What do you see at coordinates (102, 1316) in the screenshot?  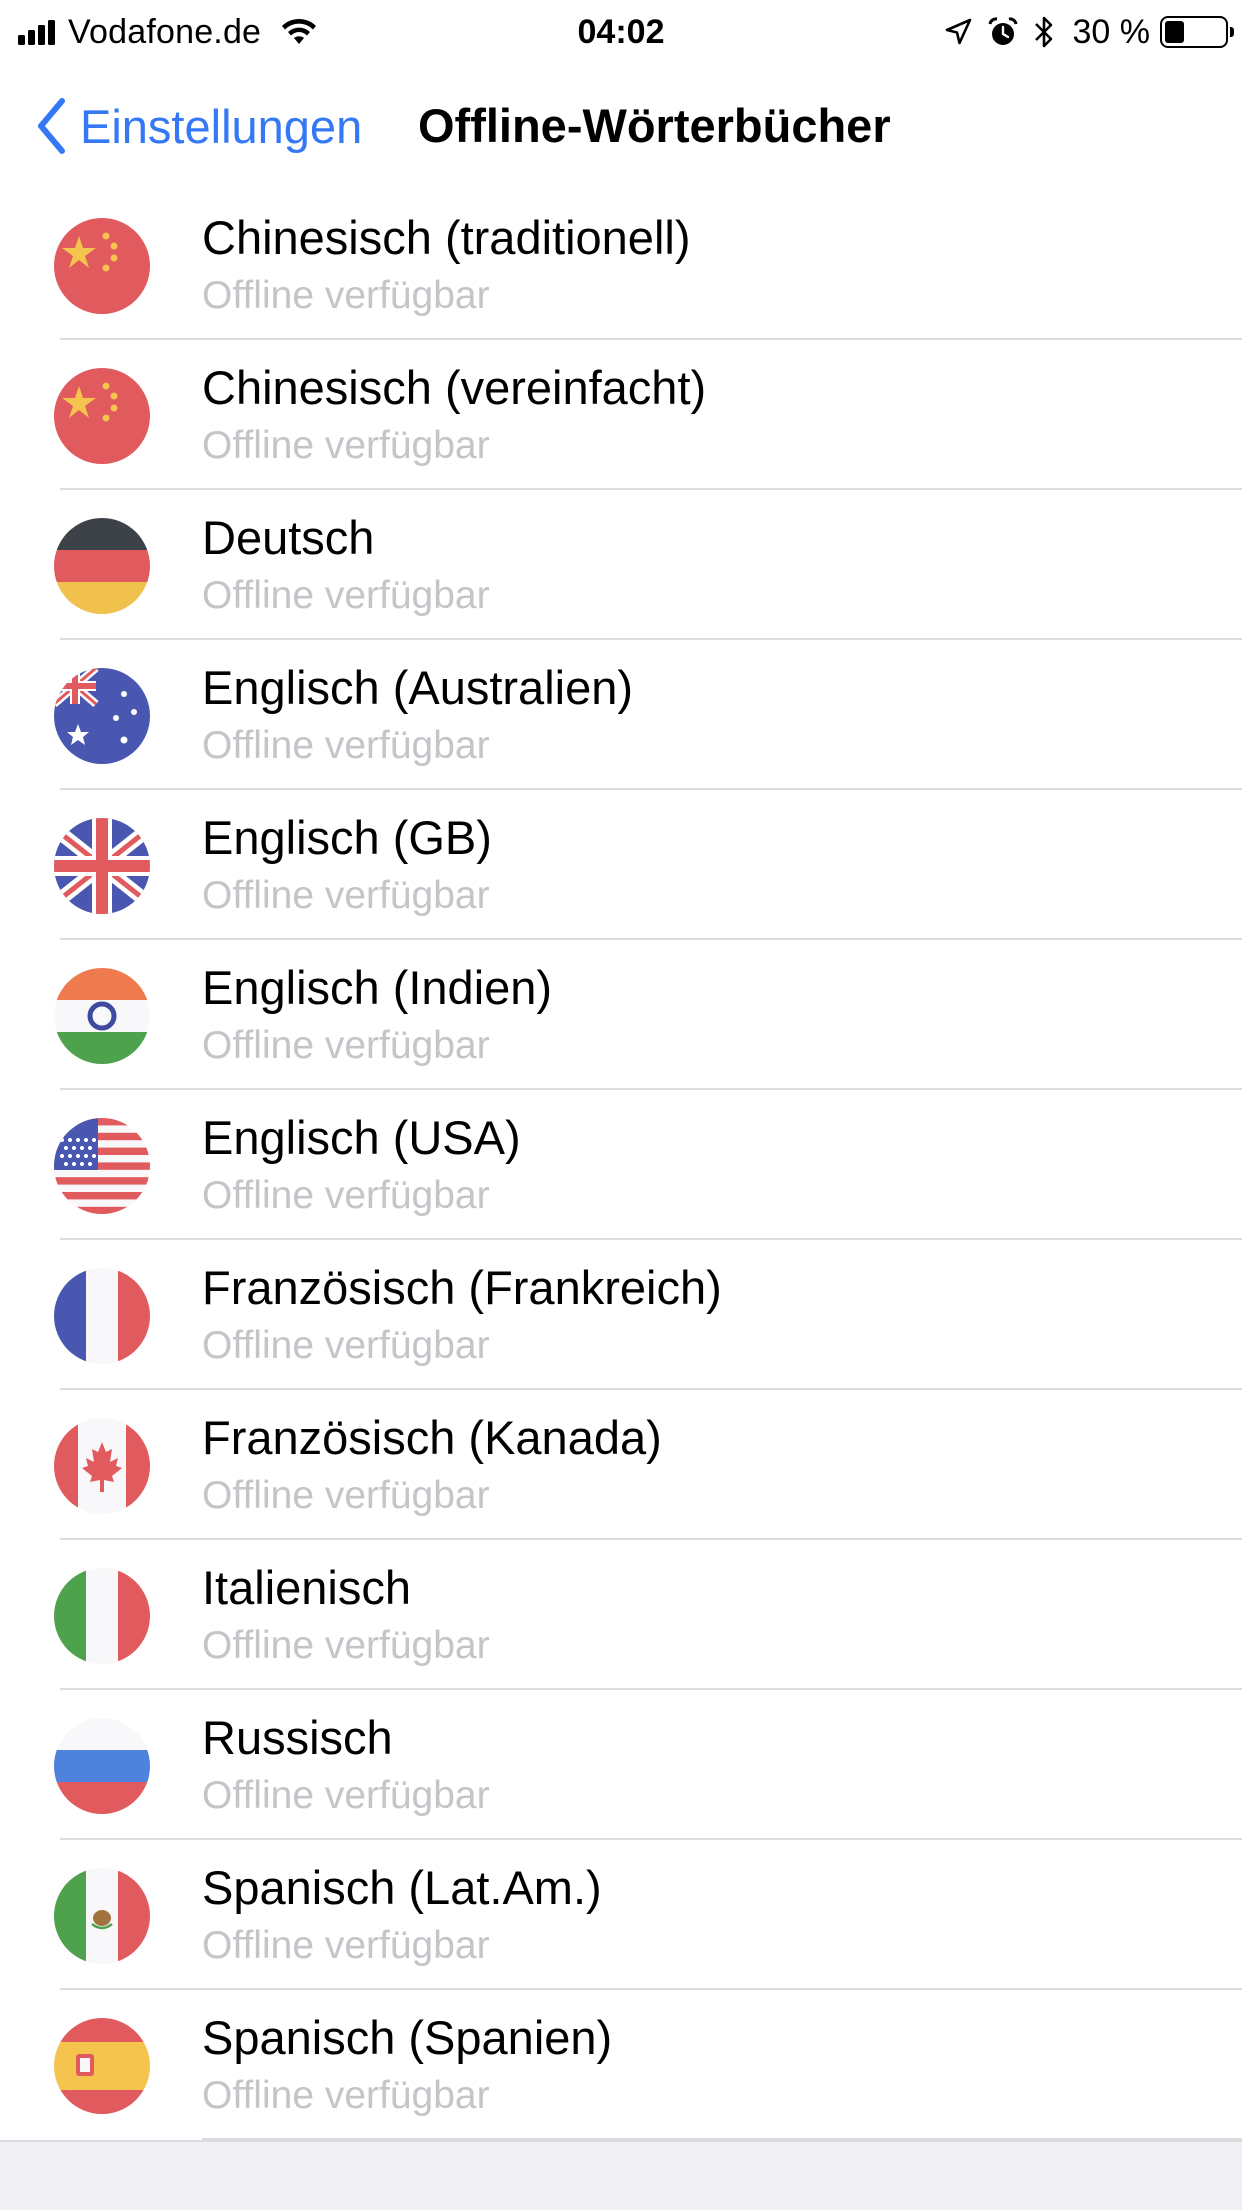 I see `france-flag-icon` at bounding box center [102, 1316].